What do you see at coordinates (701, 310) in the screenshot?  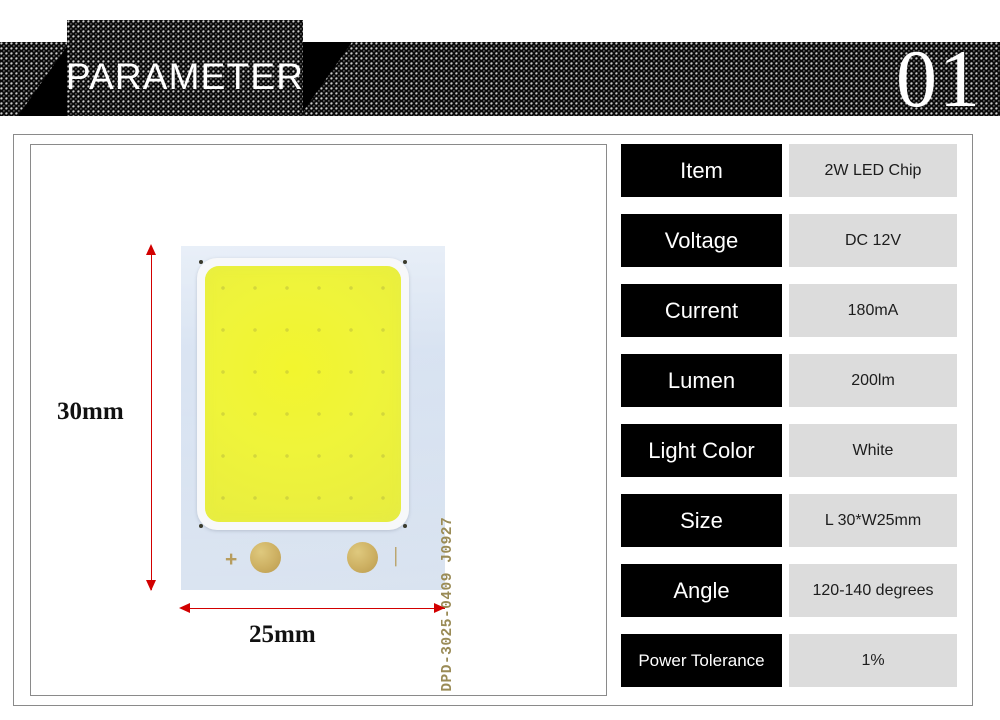 I see `spec-label: Current` at bounding box center [701, 310].